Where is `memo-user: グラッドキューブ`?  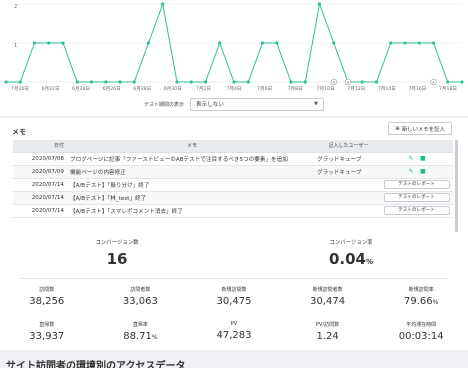
memo-user: グラッドキューブ is located at coordinates (347, 172).